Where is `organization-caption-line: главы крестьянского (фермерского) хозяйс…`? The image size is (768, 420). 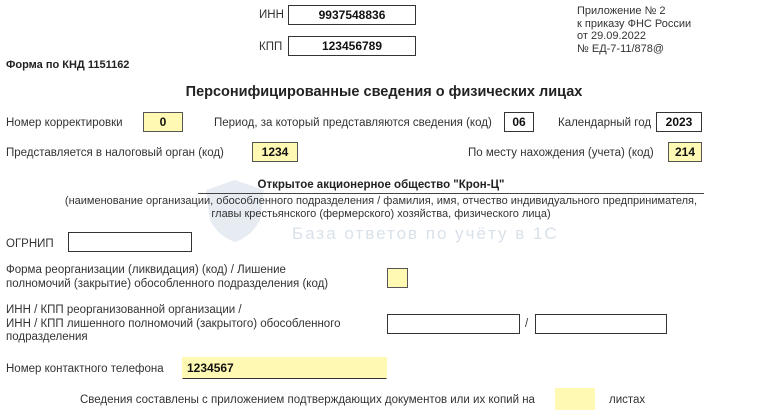 organization-caption-line: главы крестьянского (фермерского) хозяйс… is located at coordinates (381, 213).